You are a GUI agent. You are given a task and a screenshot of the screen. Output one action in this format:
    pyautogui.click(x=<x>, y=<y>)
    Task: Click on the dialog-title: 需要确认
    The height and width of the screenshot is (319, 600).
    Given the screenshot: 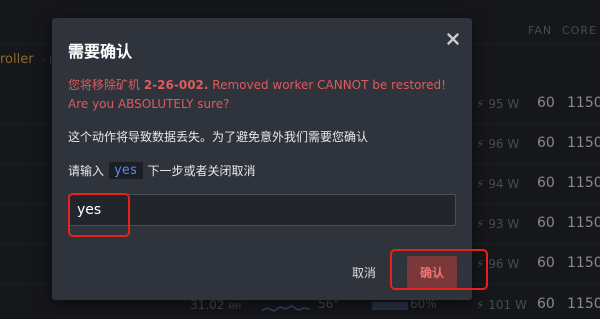 What is the action you would take?
    pyautogui.click(x=100, y=51)
    